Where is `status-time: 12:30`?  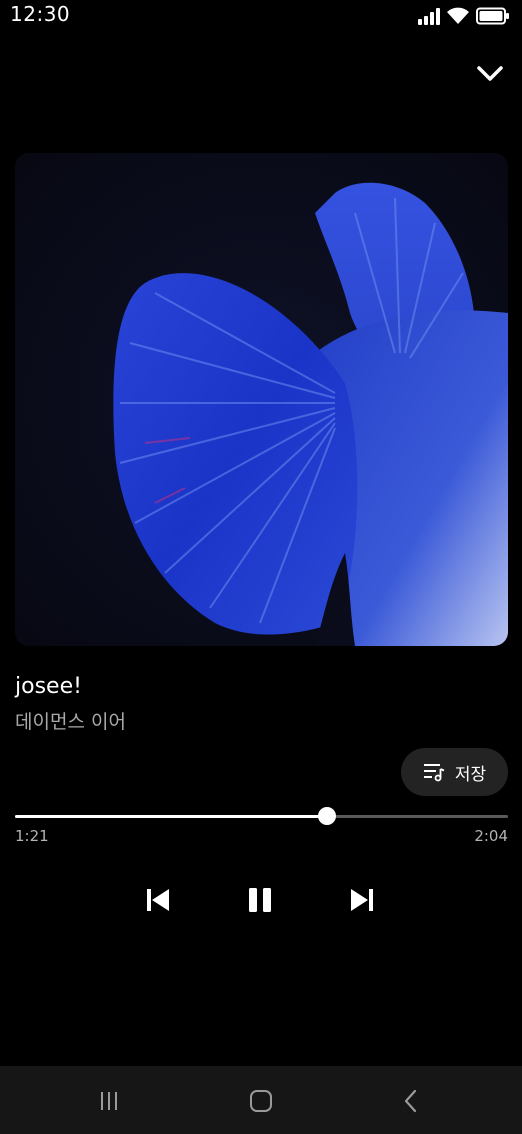 status-time: 12:30 is located at coordinates (40, 14).